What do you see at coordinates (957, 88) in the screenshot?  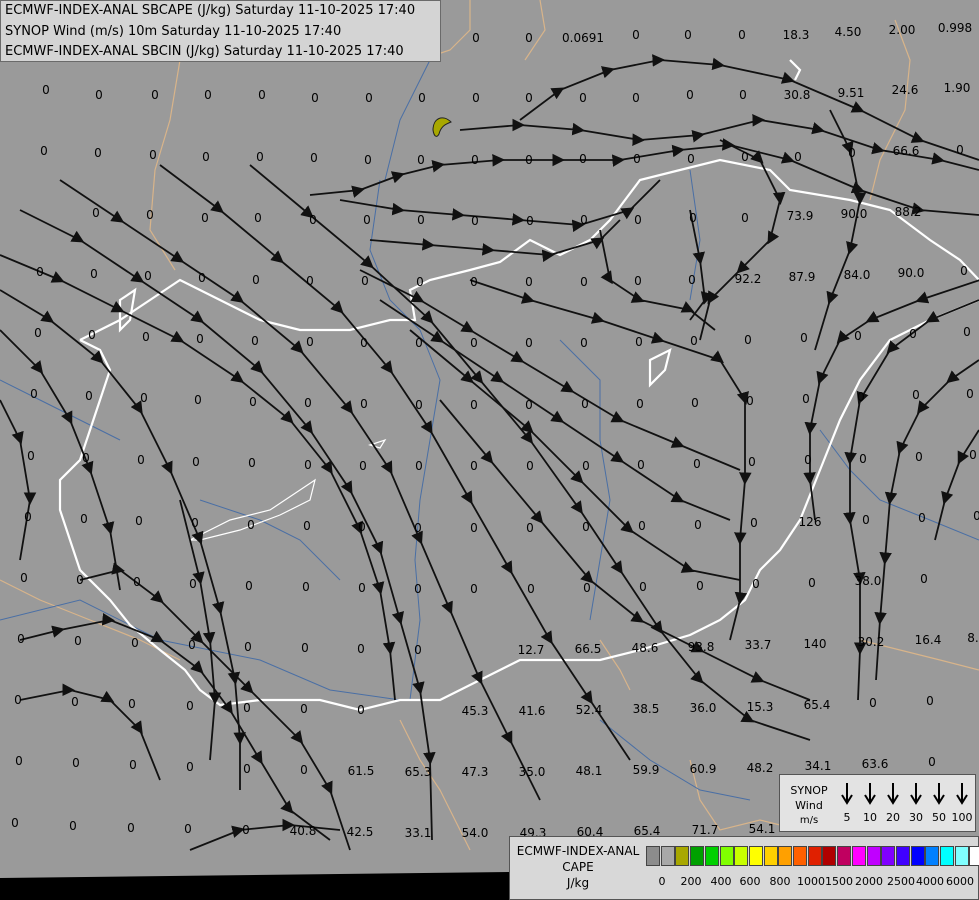 I see `cape-value-label: 1.90` at bounding box center [957, 88].